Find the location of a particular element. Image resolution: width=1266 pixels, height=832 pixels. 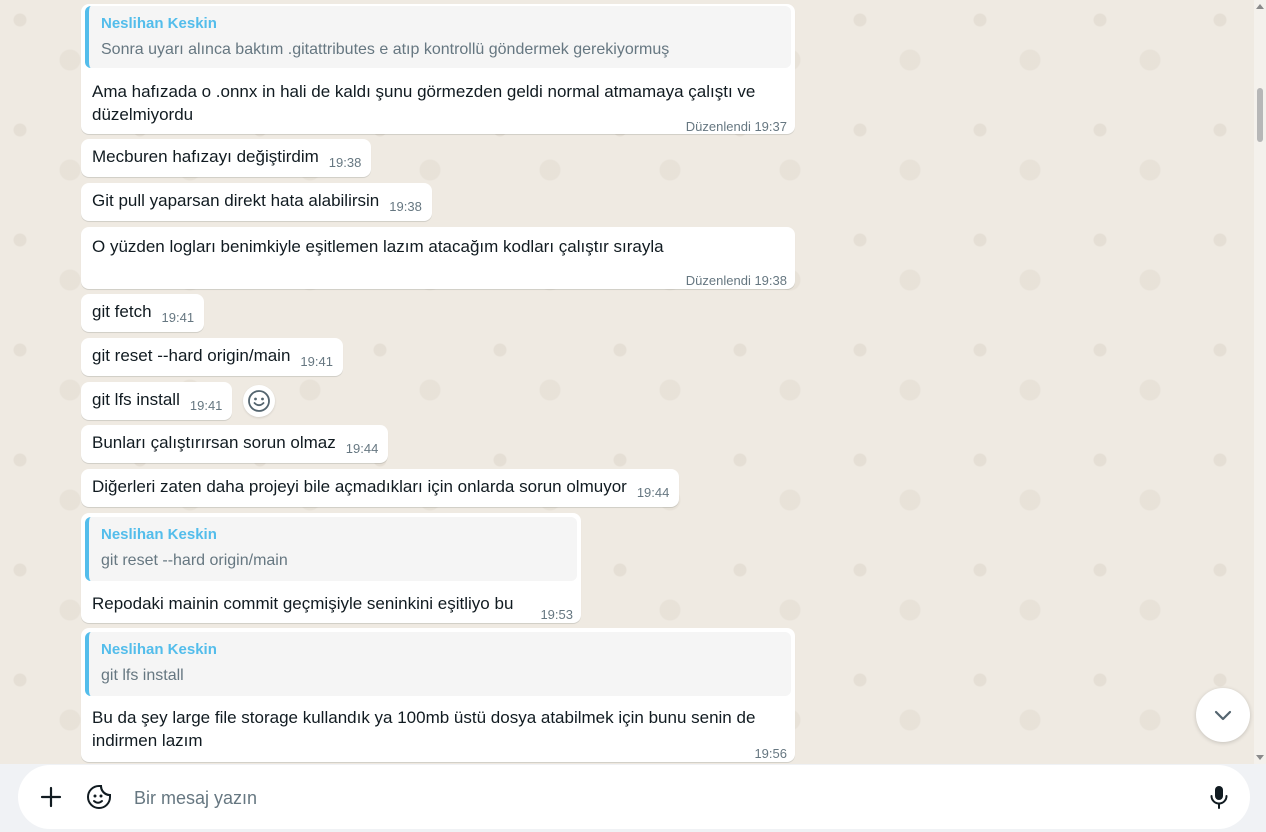

message-input-container is located at coordinates (634, 797).